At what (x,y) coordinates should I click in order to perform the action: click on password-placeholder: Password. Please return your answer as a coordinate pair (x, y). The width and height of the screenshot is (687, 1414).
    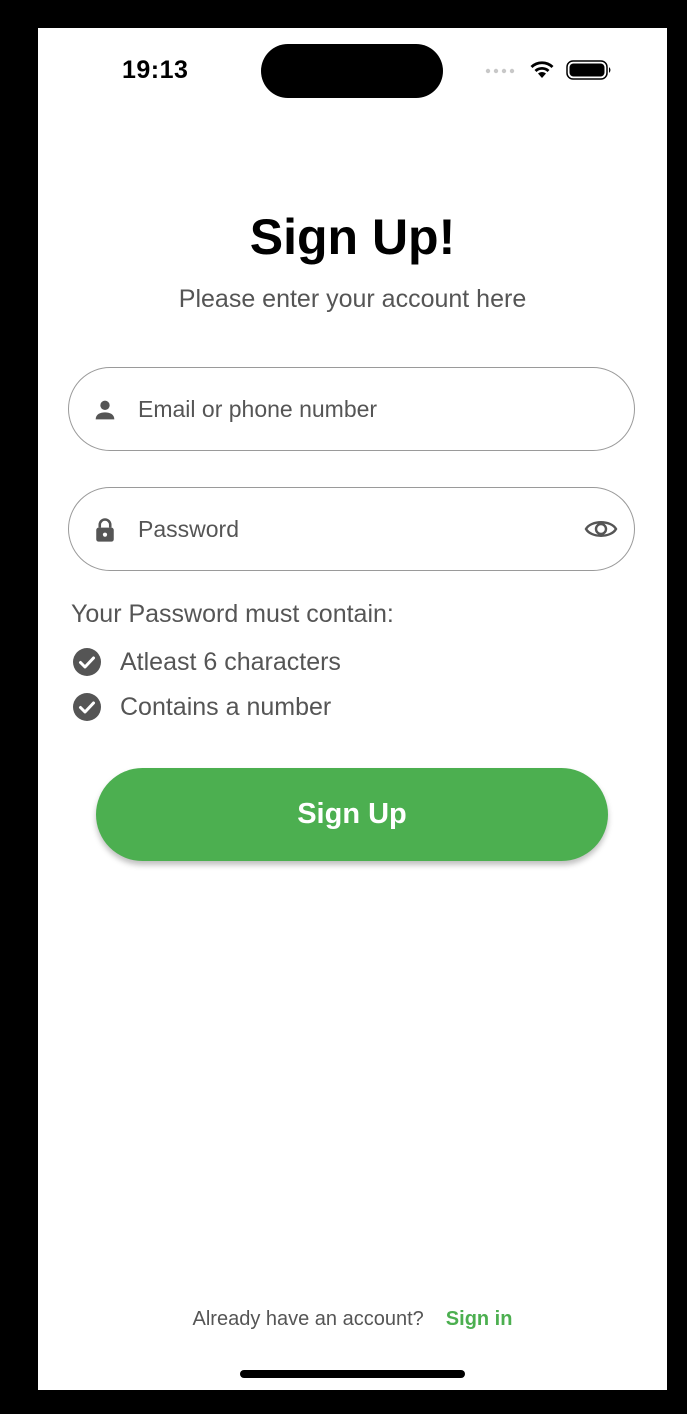
    Looking at the image, I should click on (188, 529).